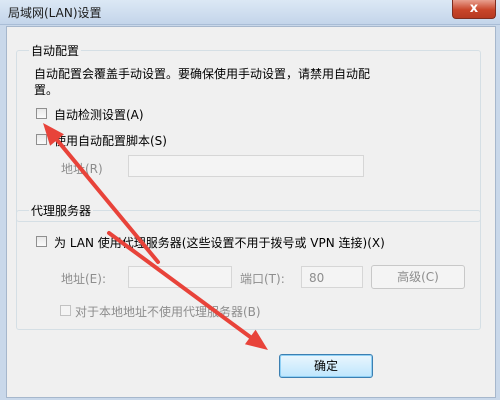  What do you see at coordinates (219, 242) in the screenshot?
I see `use-proxy-label: 为 LAN 使用代理服务器(这些设置不用于拨号或 VPN 连接)(X)` at bounding box center [219, 242].